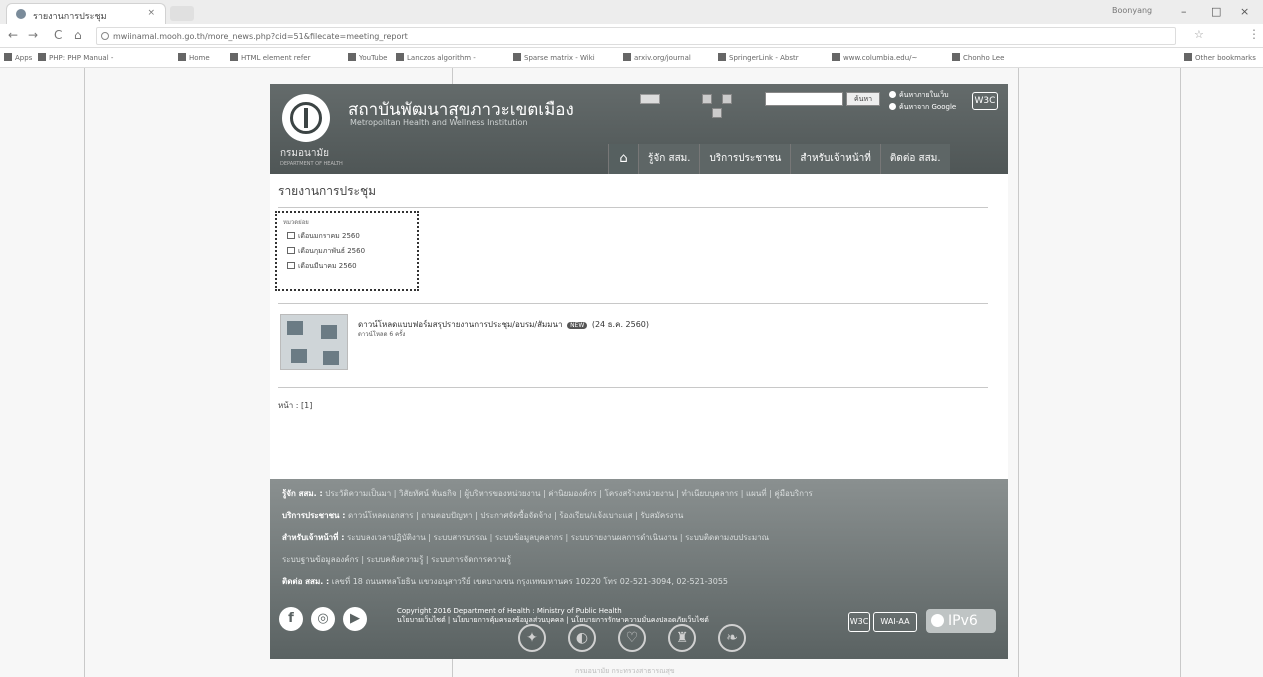  I want to click on home-button: ⌂, so click(78, 35).